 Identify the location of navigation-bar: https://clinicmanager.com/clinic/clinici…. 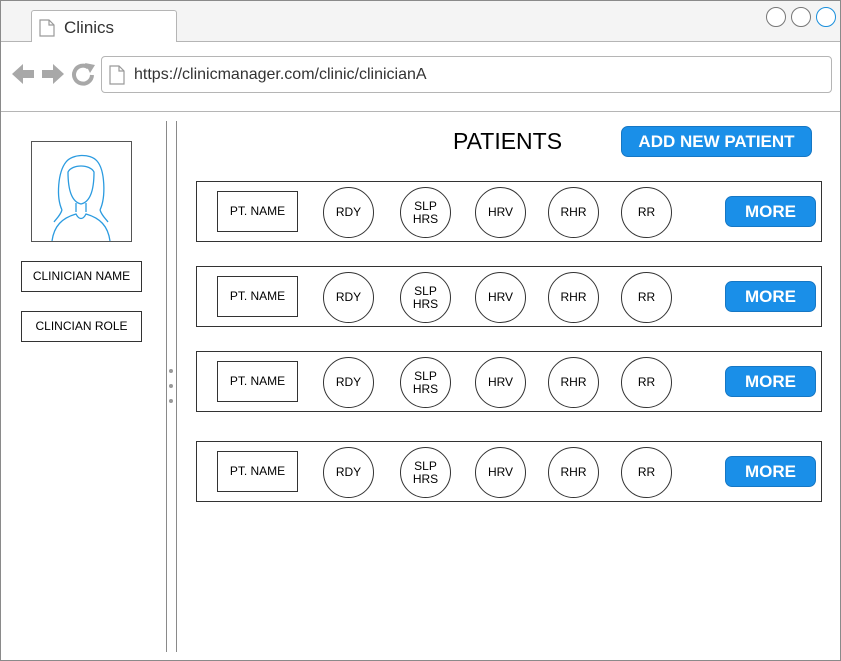
(420, 77).